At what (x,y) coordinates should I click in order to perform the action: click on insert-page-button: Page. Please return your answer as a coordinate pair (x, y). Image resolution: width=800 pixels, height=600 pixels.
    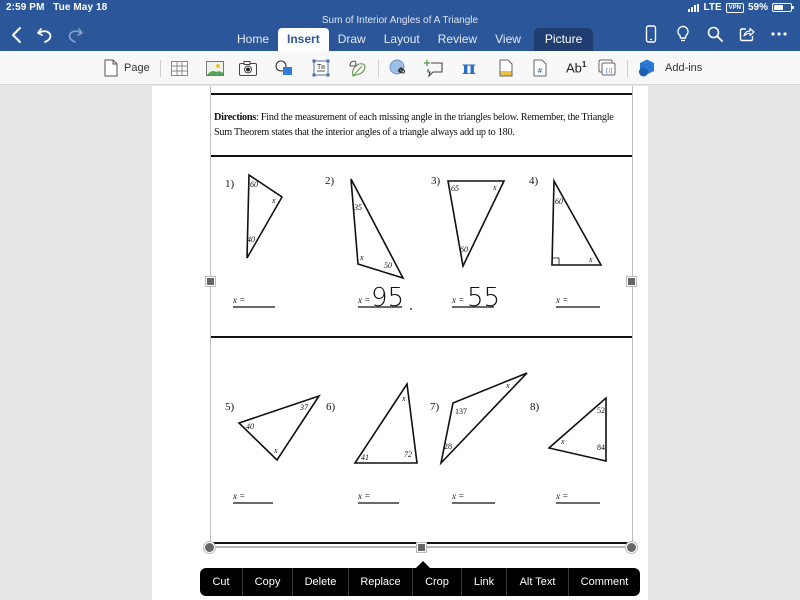
    Looking at the image, I should click on (127, 68).